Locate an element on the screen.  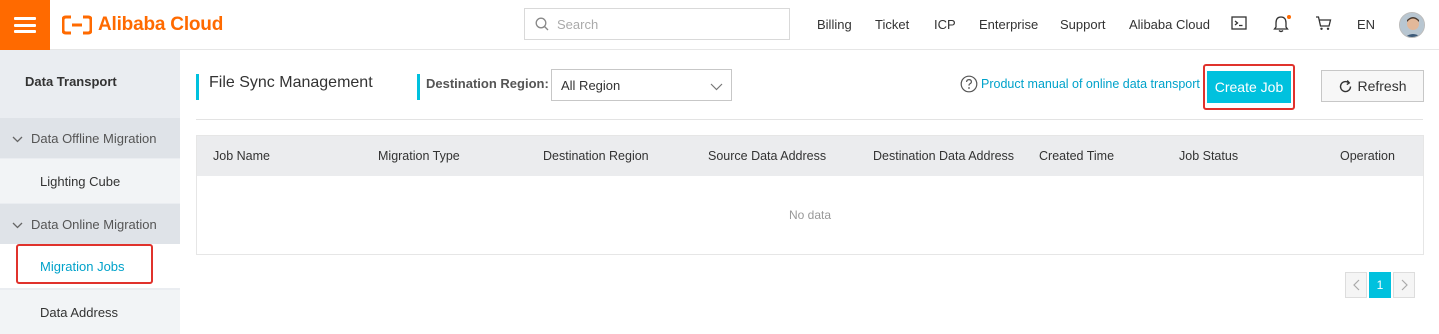
brand-logo: Alibaba Cloud is located at coordinates (142, 25).